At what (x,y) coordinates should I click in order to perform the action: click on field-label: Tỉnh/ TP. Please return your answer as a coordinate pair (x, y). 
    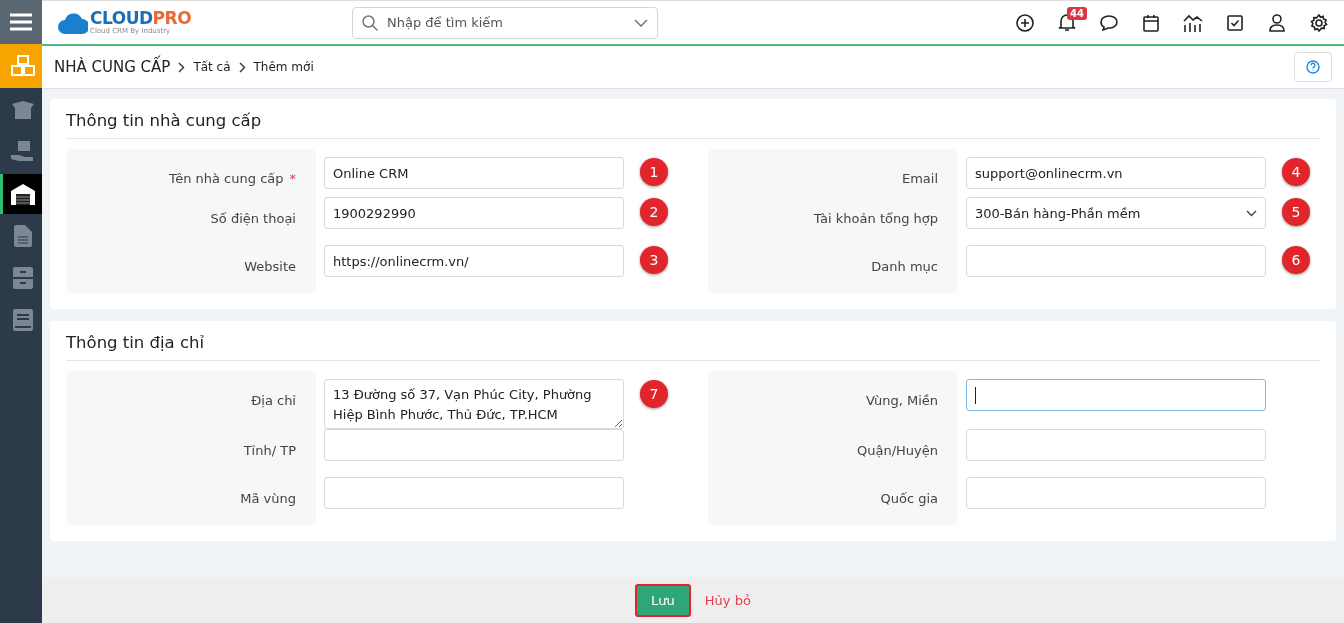
    Looking at the image, I should click on (269, 450).